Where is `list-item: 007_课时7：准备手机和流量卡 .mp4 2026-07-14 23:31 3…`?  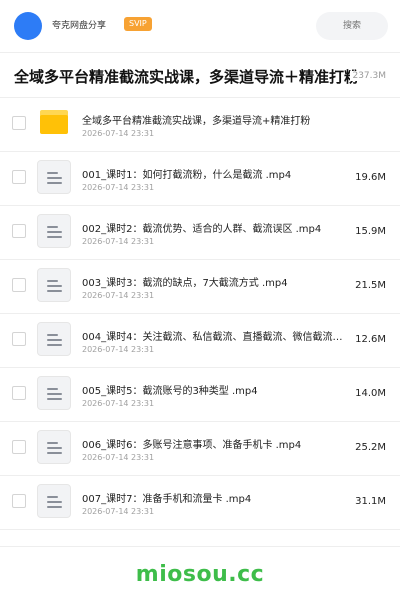
list-item: 007_课时7：准备手机和流量卡 .mp4 2026-07-14 23:31 3… is located at coordinates (200, 503).